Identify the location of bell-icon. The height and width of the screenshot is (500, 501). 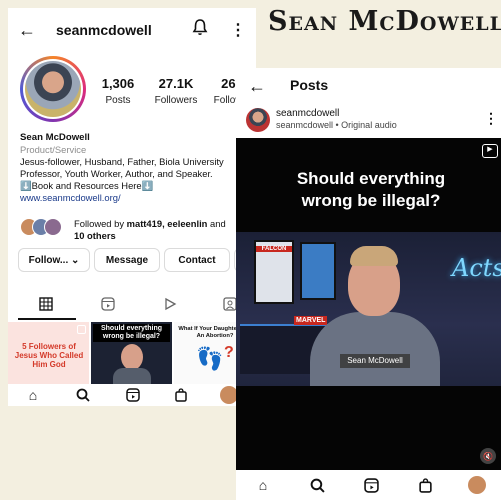
(200, 27).